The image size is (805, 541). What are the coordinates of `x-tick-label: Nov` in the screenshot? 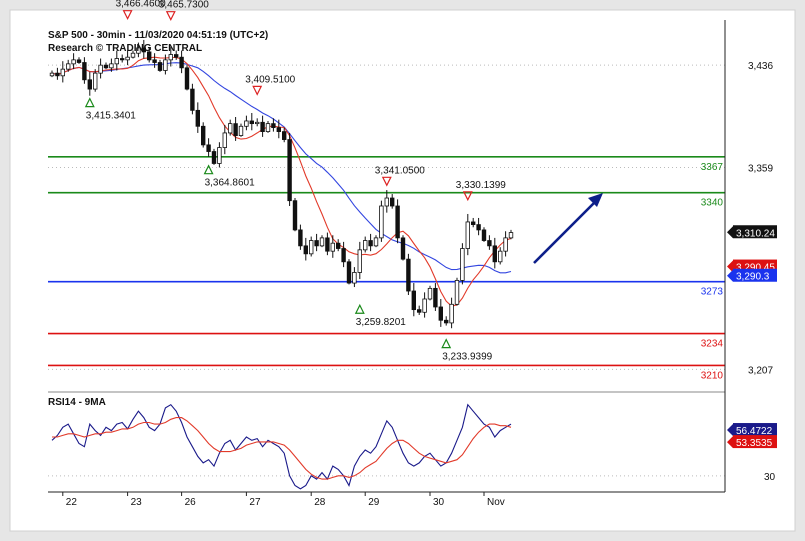 It's located at (496, 502).